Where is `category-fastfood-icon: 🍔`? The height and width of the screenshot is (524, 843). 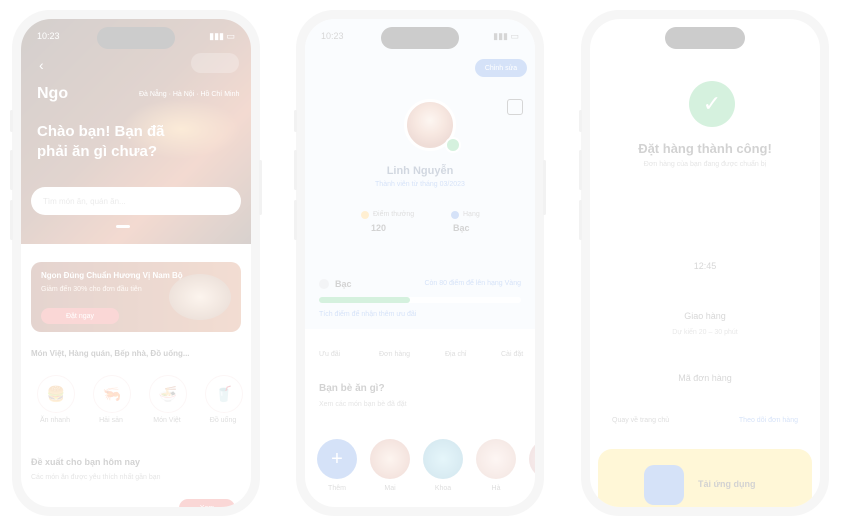
category-fastfood-icon: 🍔 is located at coordinates (56, 394).